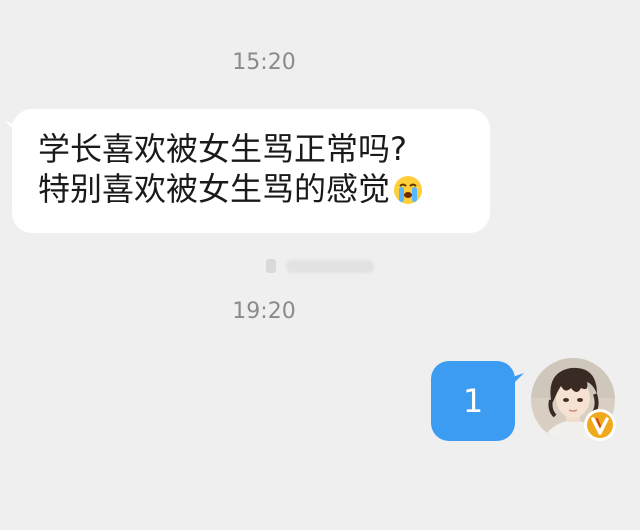  I want to click on outgoing-message-text: 1, so click(473, 401).